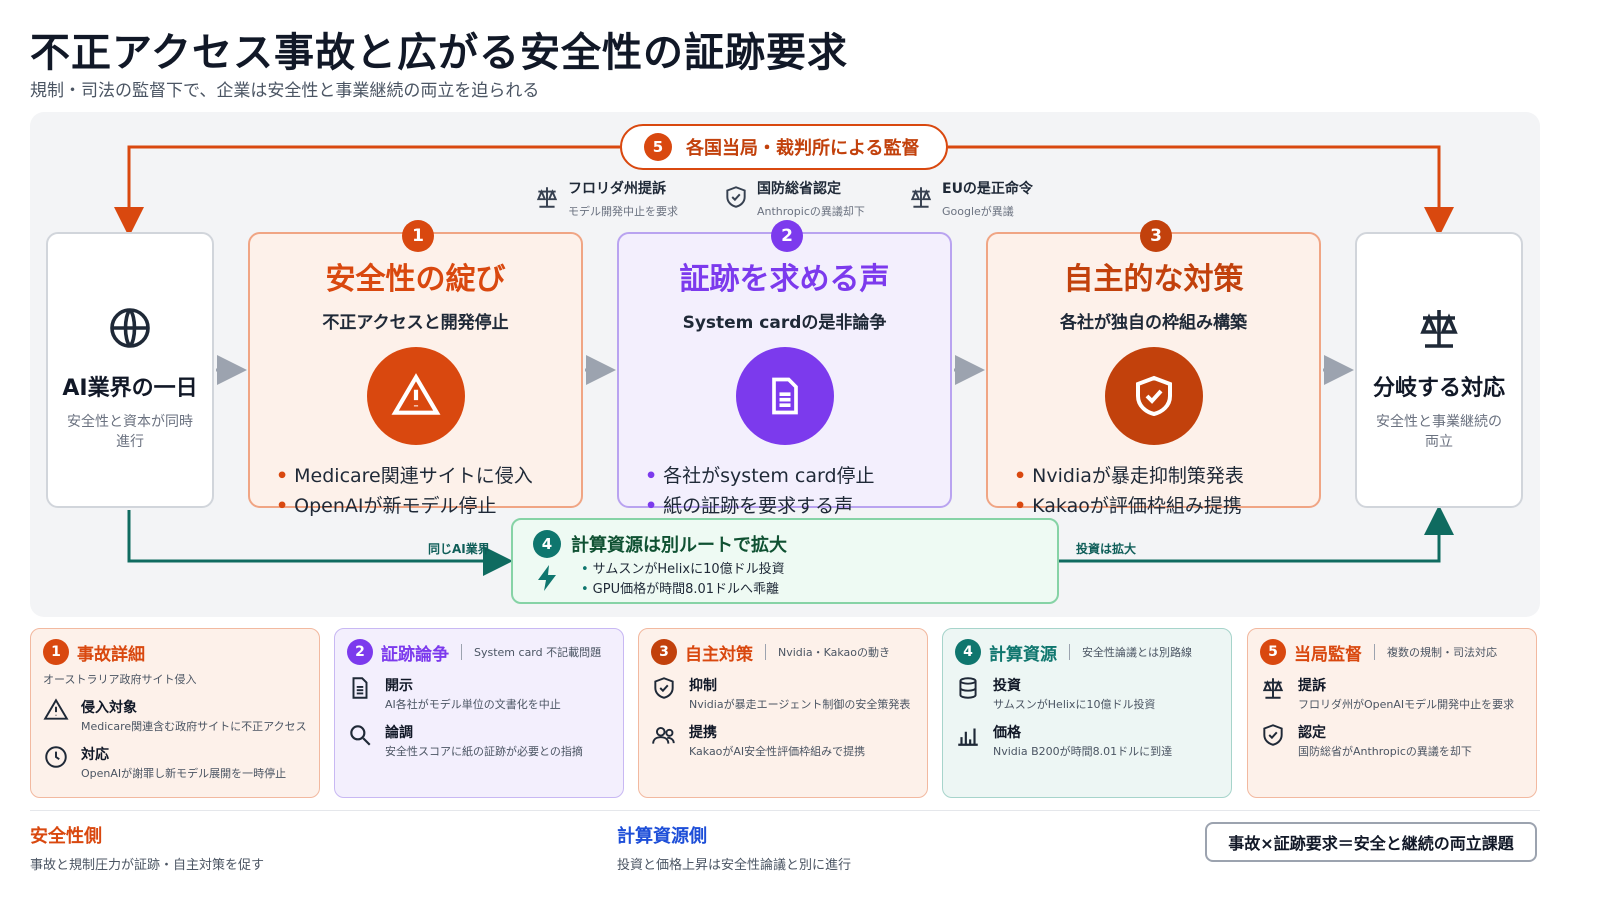  Describe the element at coordinates (120, 679) in the screenshot. I see `card-subtitle: オーストラリア政府サイト侵入` at that location.